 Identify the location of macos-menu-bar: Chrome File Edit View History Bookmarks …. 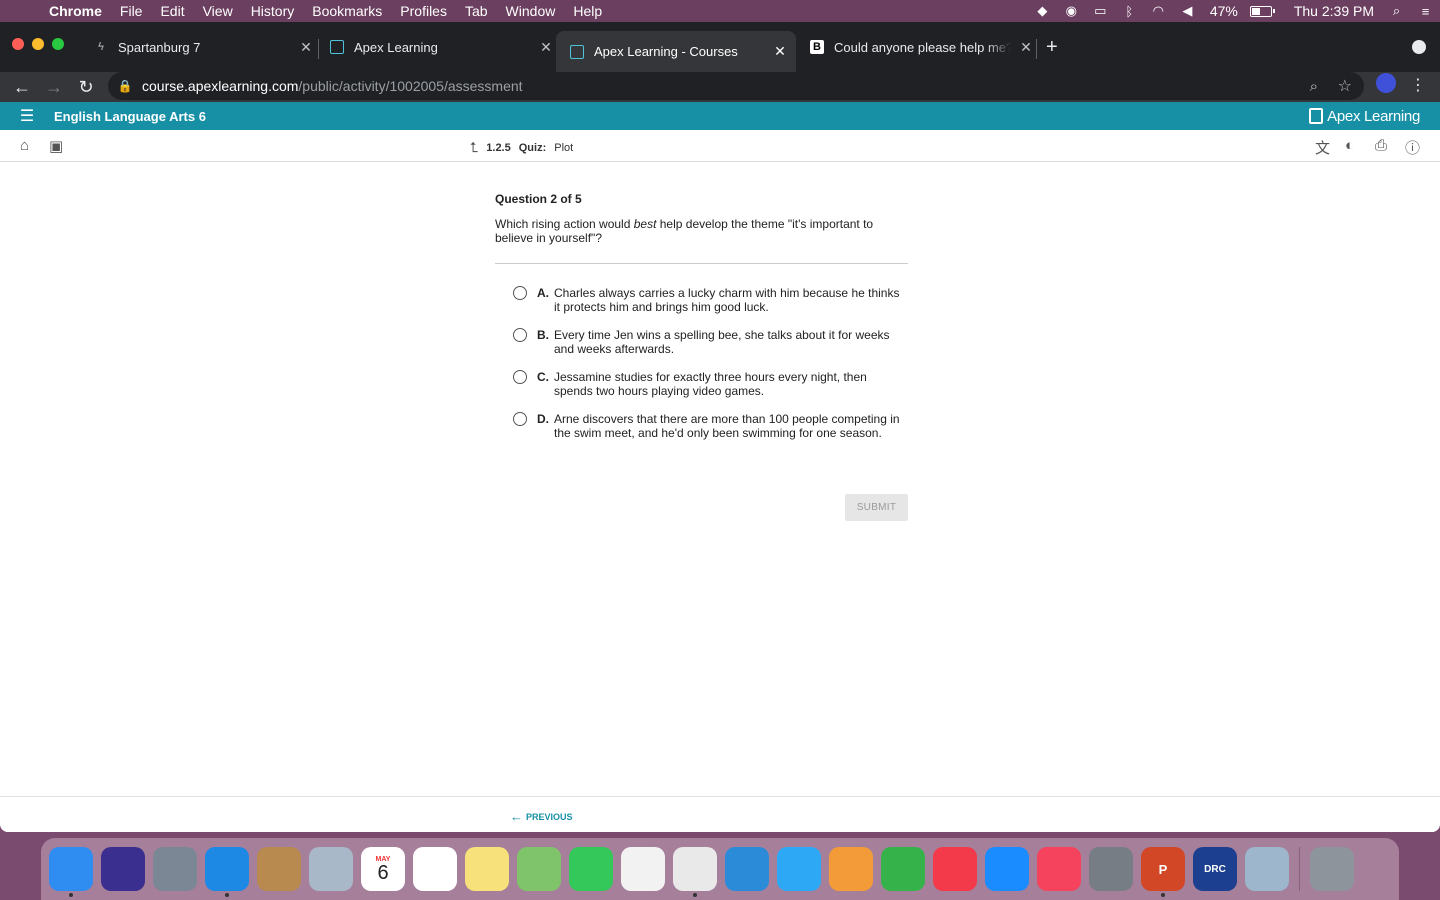
(720, 11).